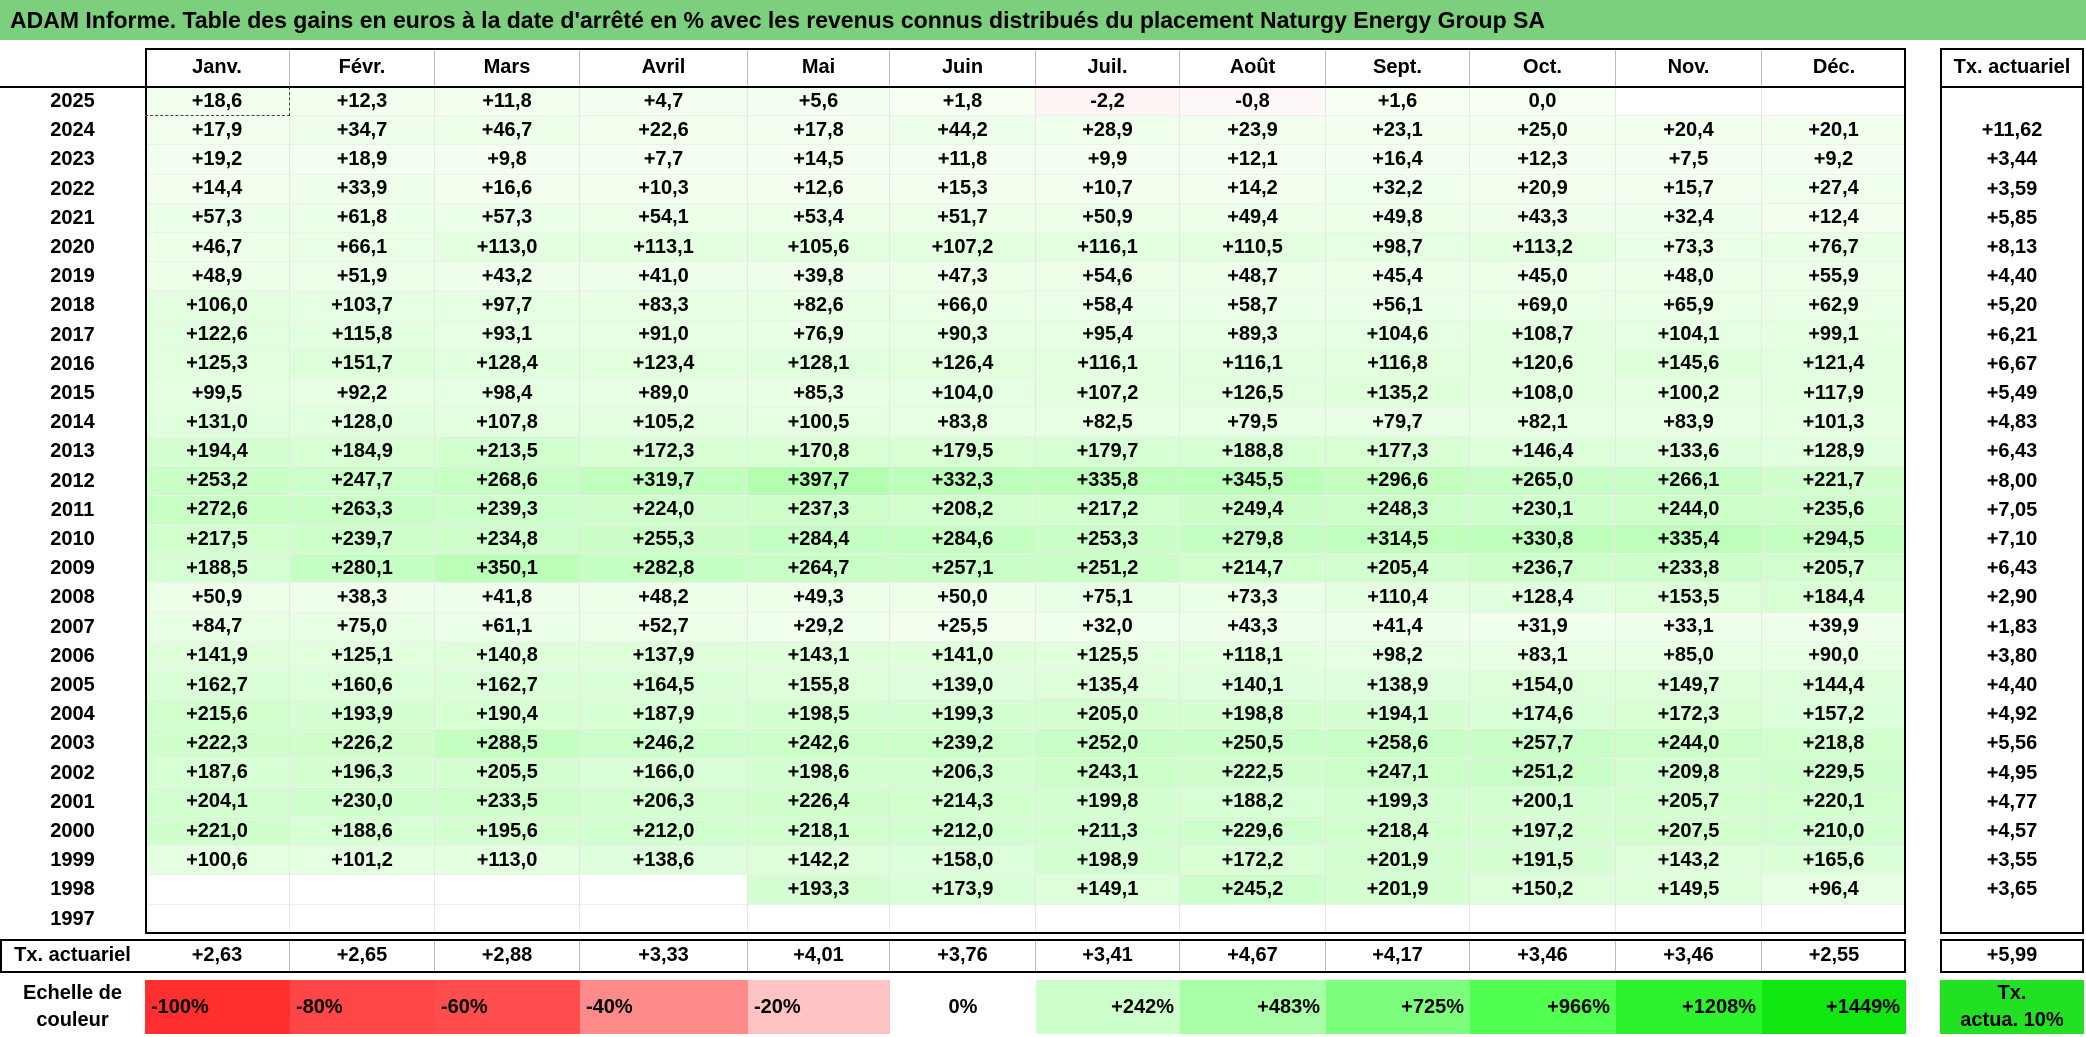  I want to click on tx-actuariel-cell: +6,21, so click(2012, 334).